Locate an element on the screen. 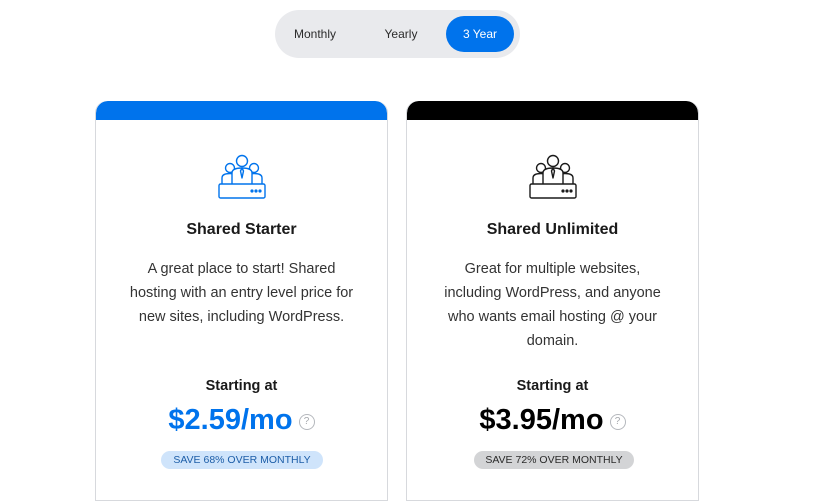 This screenshot has width=831, height=501. plan-name: Shared Starter is located at coordinates (241, 229).